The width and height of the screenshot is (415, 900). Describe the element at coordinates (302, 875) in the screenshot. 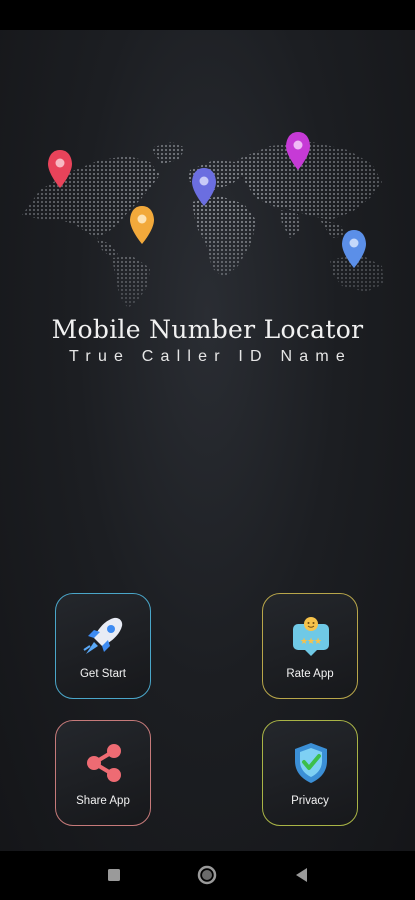

I see `triangle-back-icon` at that location.